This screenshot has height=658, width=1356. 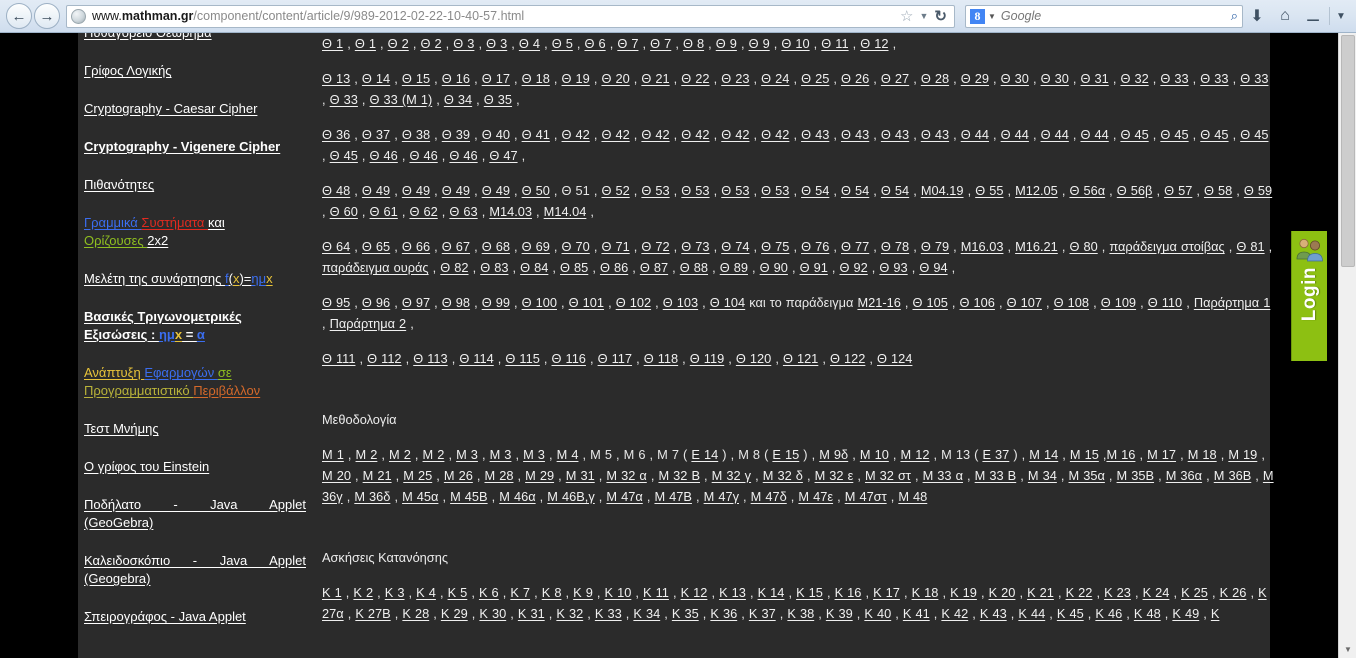 What do you see at coordinates (1136, 475) in the screenshot?
I see `methodology-link: Μ 35Β` at bounding box center [1136, 475].